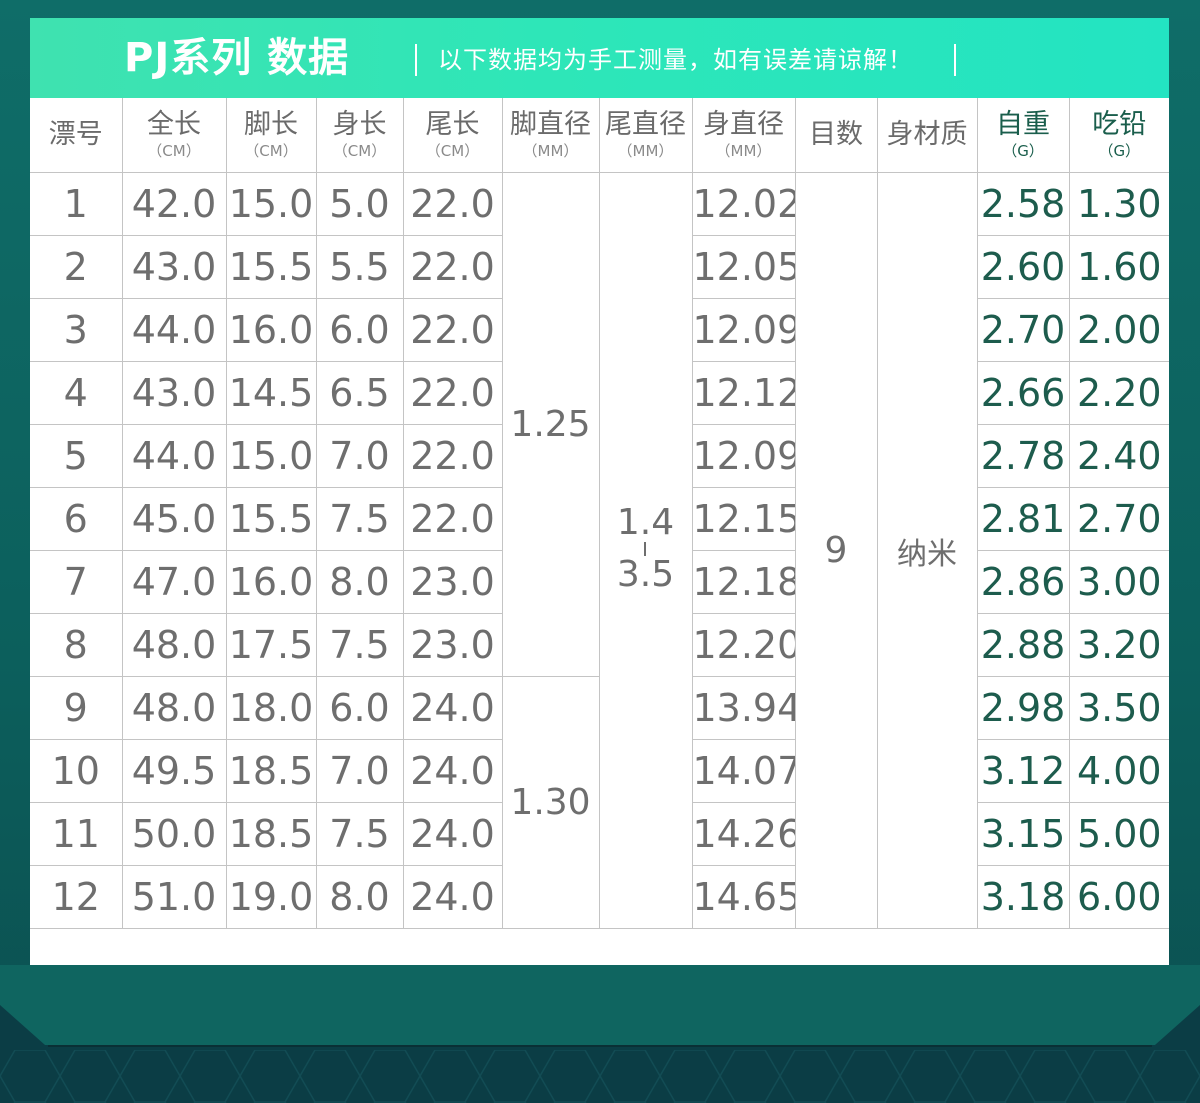  What do you see at coordinates (271, 204) in the screenshot?
I see `foot-length-cell: 15.0` at bounding box center [271, 204].